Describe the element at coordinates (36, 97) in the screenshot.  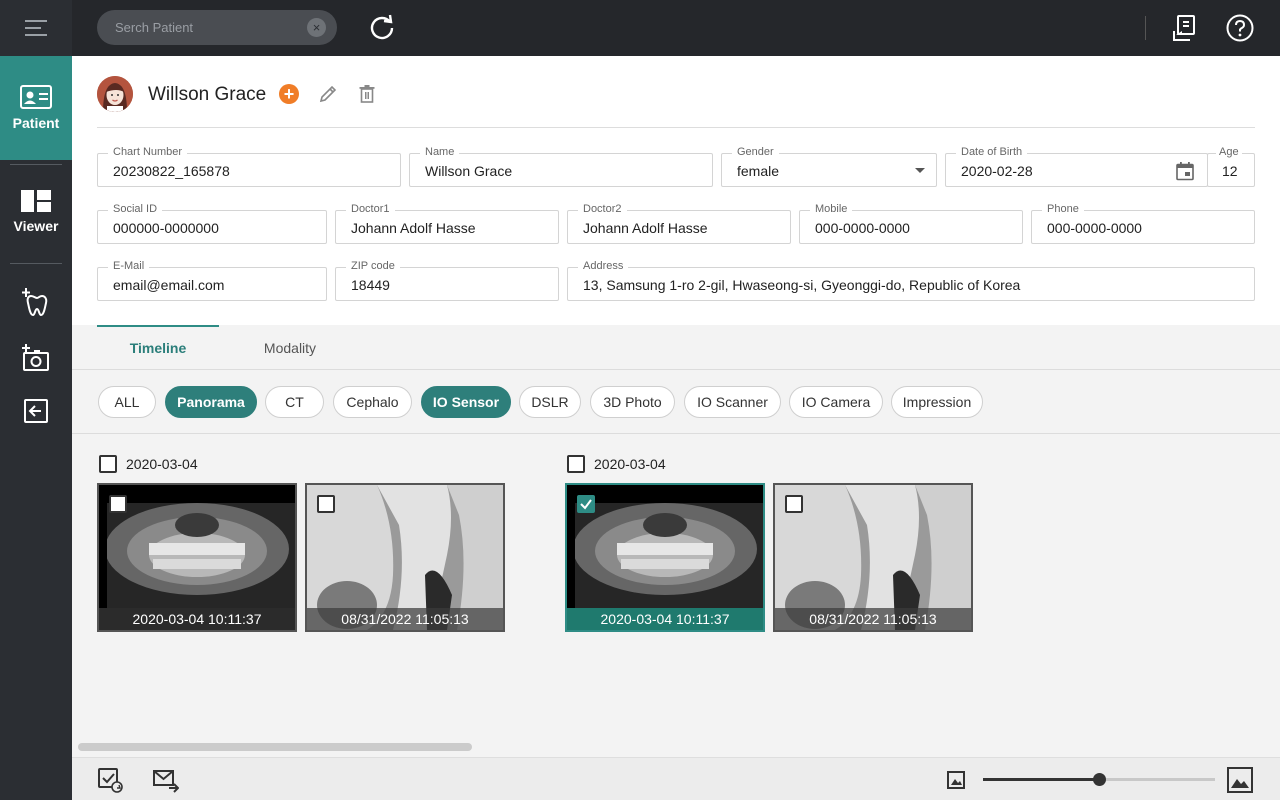
I see `id-card-icon` at that location.